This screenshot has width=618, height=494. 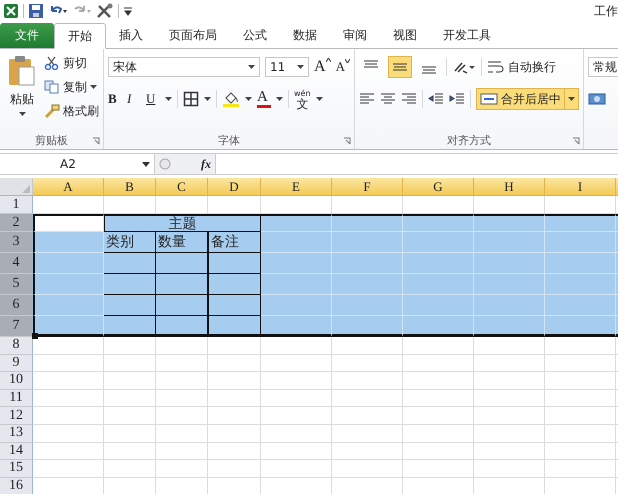 What do you see at coordinates (16, 187) in the screenshot?
I see `select-all-button` at bounding box center [16, 187].